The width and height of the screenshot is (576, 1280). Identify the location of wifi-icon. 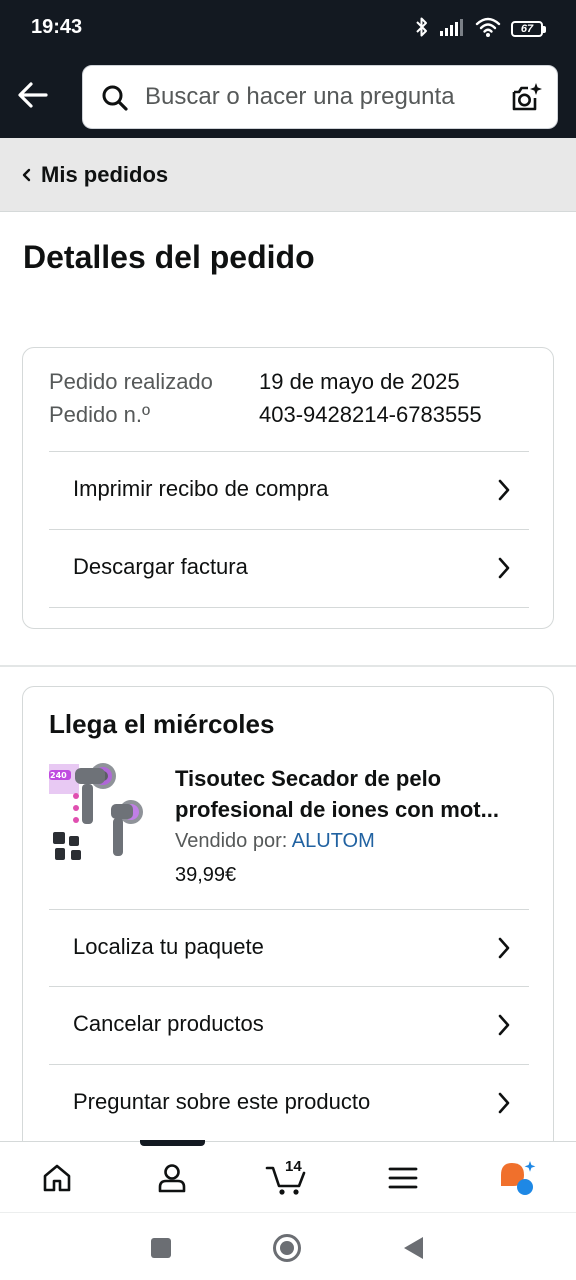
(488, 29).